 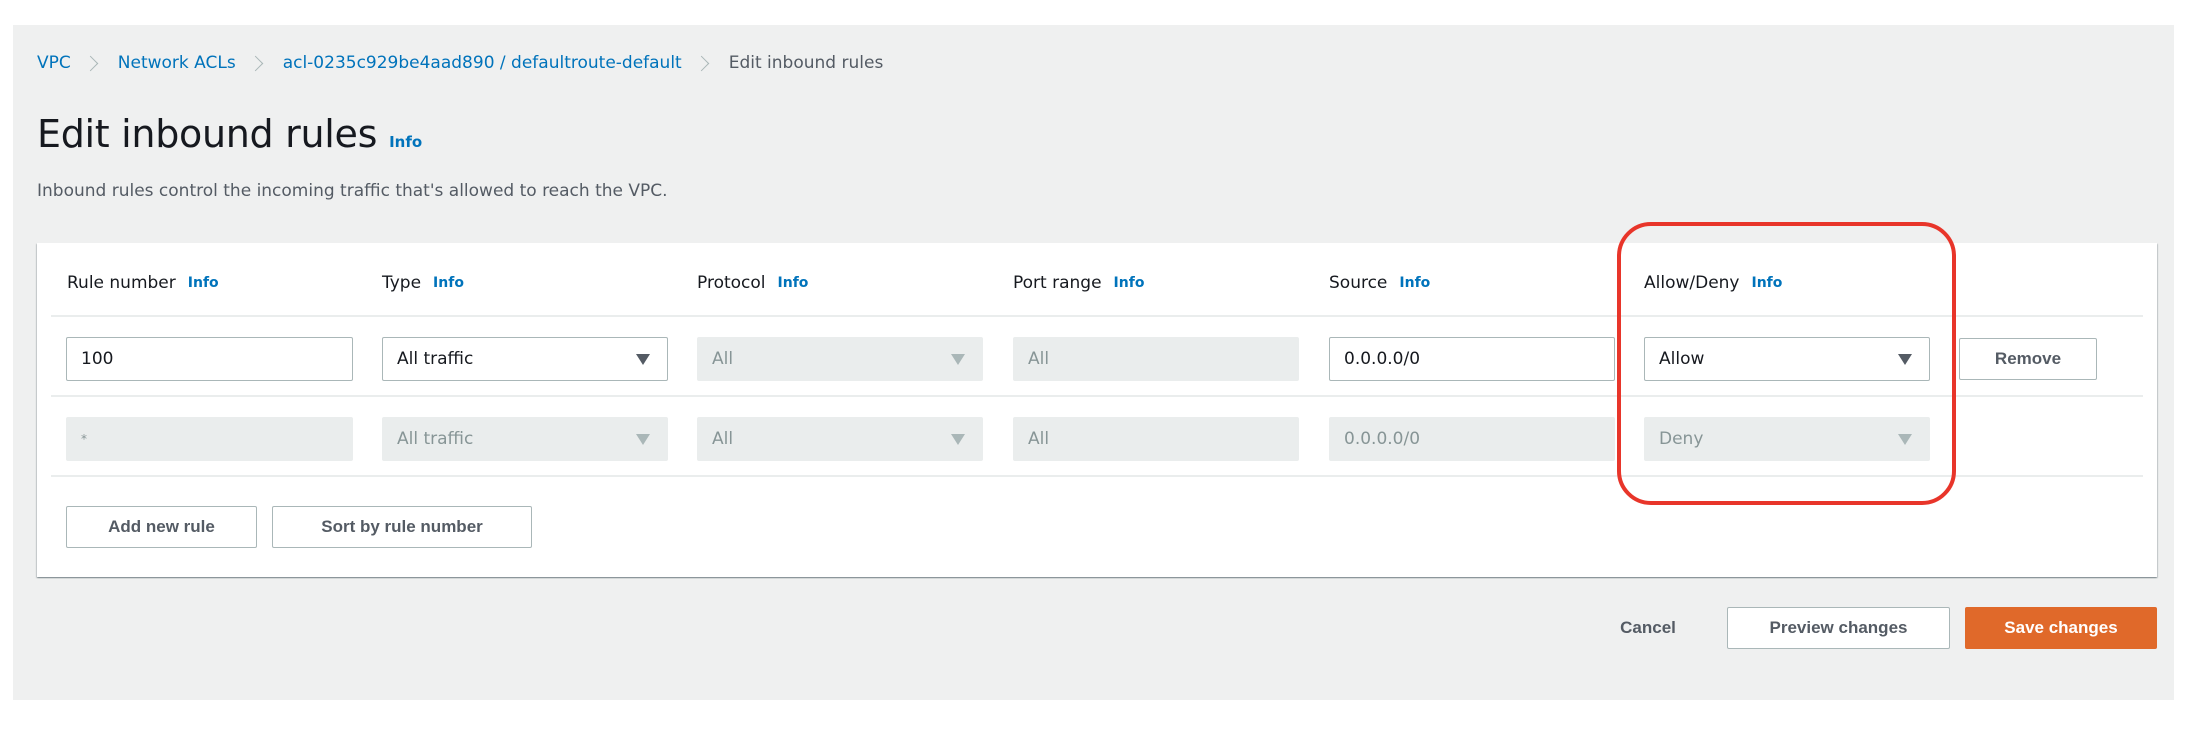 What do you see at coordinates (121, 283) in the screenshot?
I see `column-label: Rule number` at bounding box center [121, 283].